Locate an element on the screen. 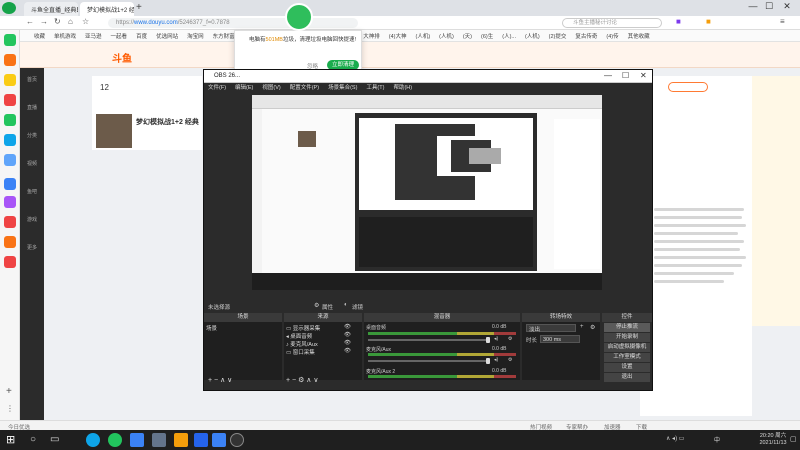 The width and height of the screenshot is (800, 450). douyu-nav-item: 首页 is located at coordinates (32, 79).